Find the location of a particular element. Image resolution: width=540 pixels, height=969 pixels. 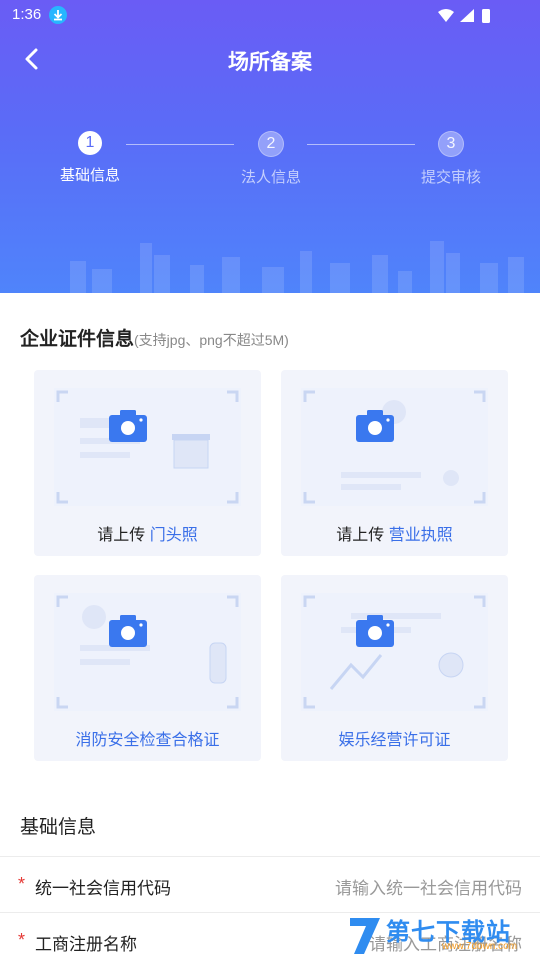

city-skyline-illustration is located at coordinates (297, 267).